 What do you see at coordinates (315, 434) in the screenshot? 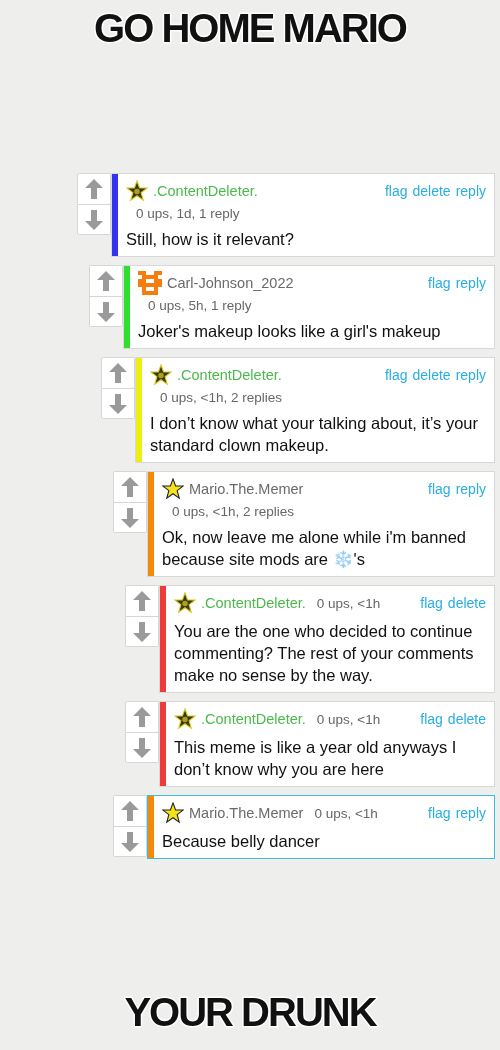
I see `comment-text: I don’t know what your talking about, it’s your standard clown makeup.` at bounding box center [315, 434].